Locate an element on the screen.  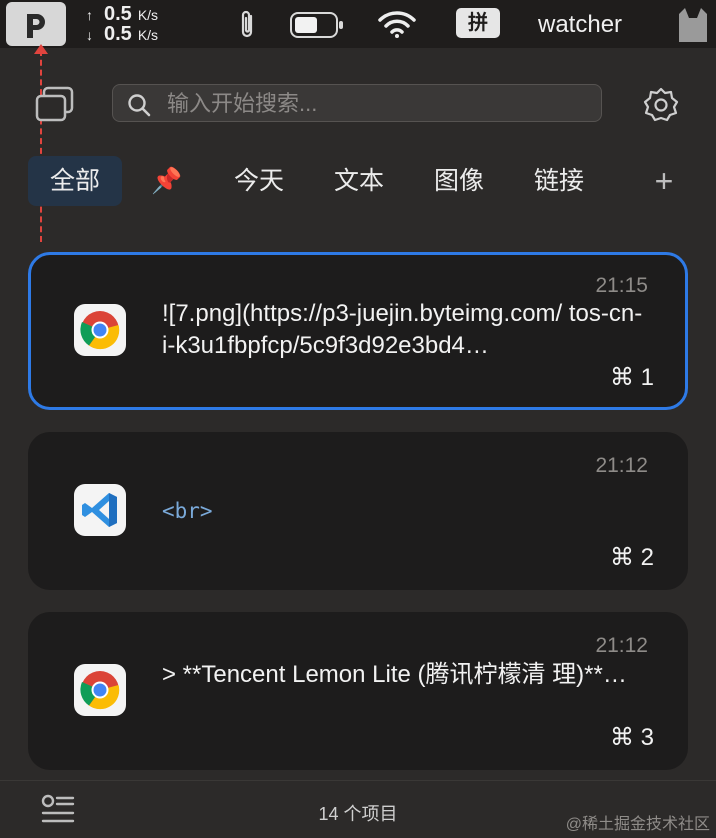
tab-all: 全部 is located at coordinates (75, 181).